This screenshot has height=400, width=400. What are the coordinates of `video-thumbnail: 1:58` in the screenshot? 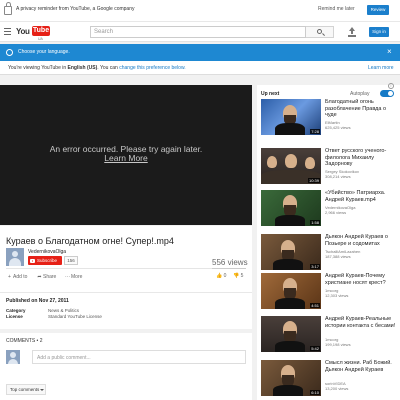 It's located at (291, 208).